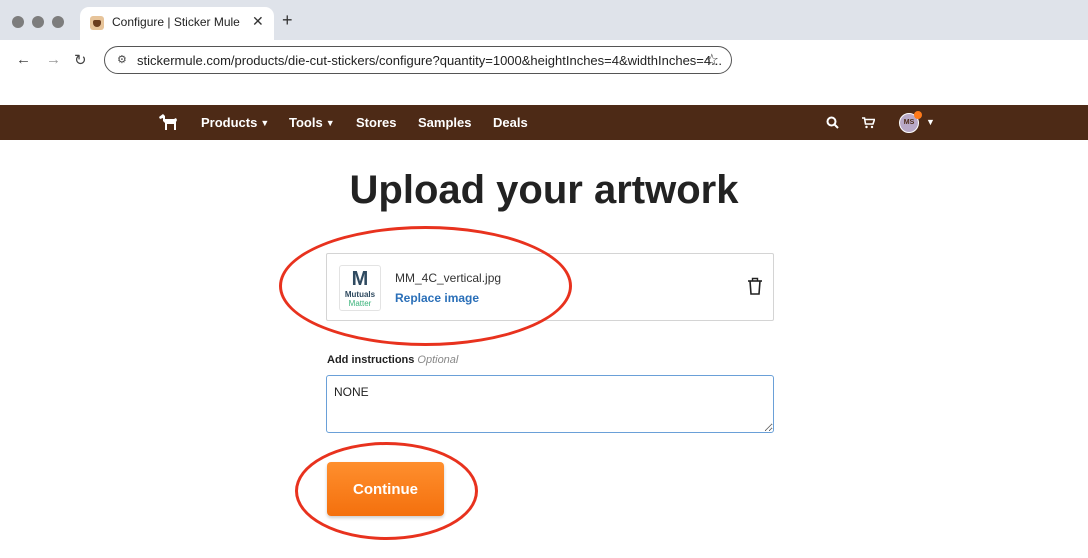 The height and width of the screenshot is (558, 1088). Describe the element at coordinates (448, 278) in the screenshot. I see `file-name: MM_4C_vertical.jpg` at that location.